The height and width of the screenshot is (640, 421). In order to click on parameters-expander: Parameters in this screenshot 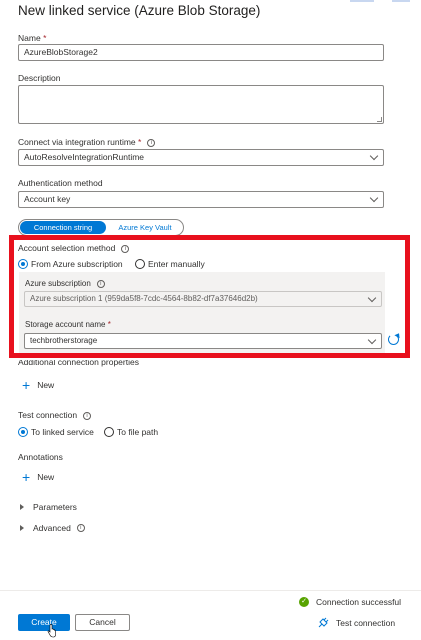, I will do `click(48, 507)`.